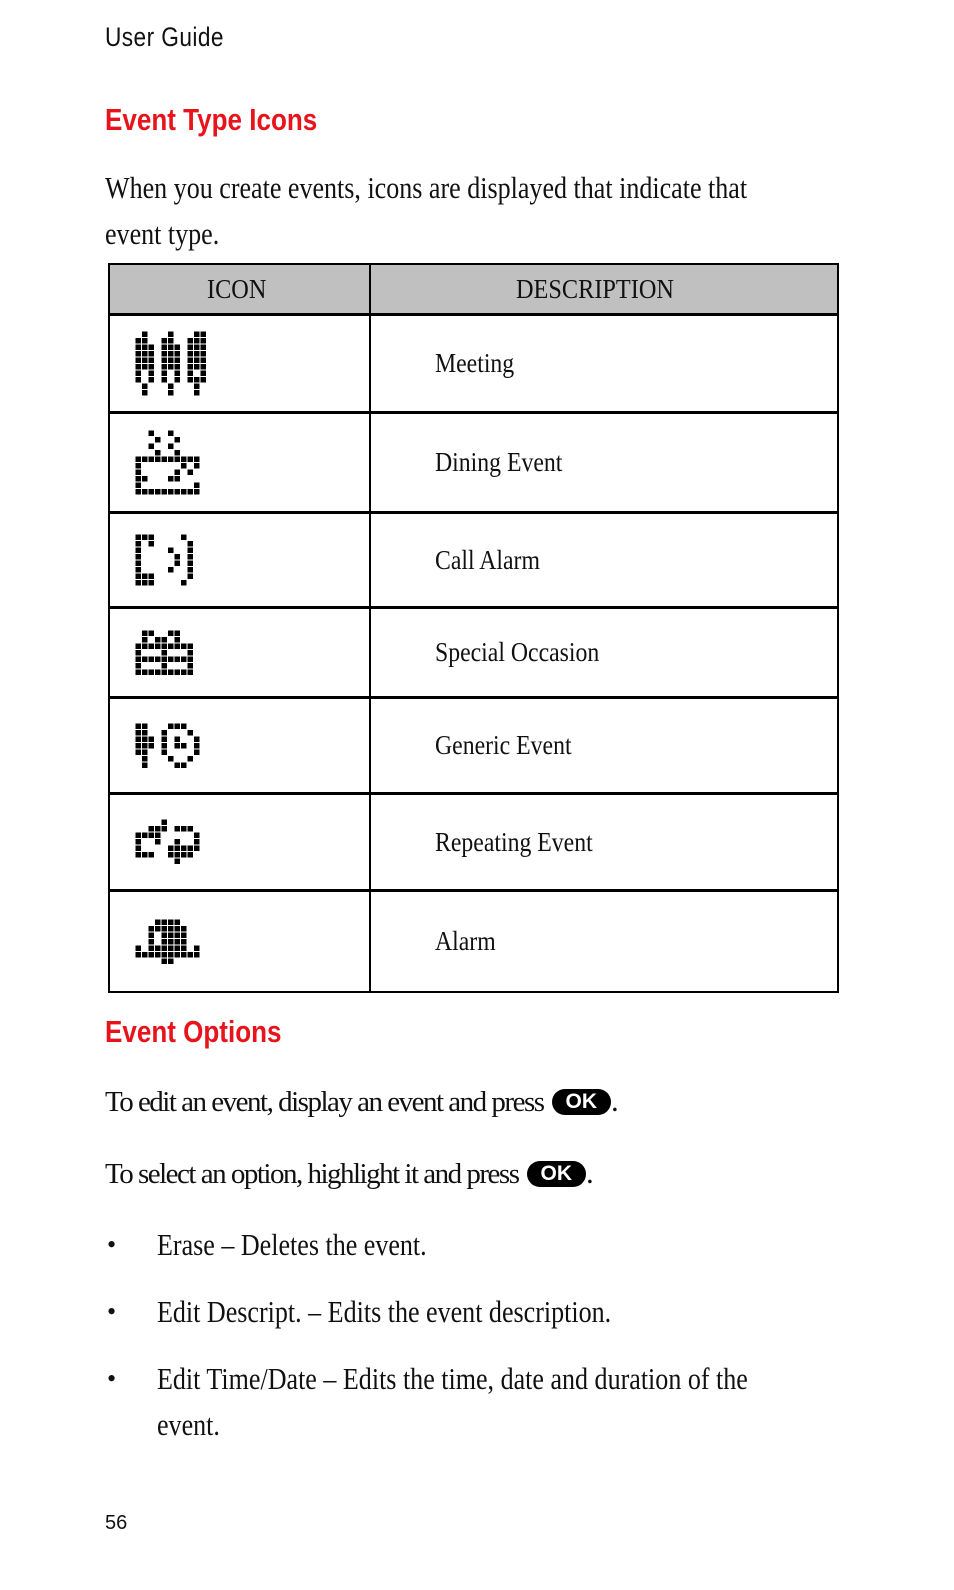 The width and height of the screenshot is (954, 1590). I want to click on alarm-bell-icon, so click(167, 941).